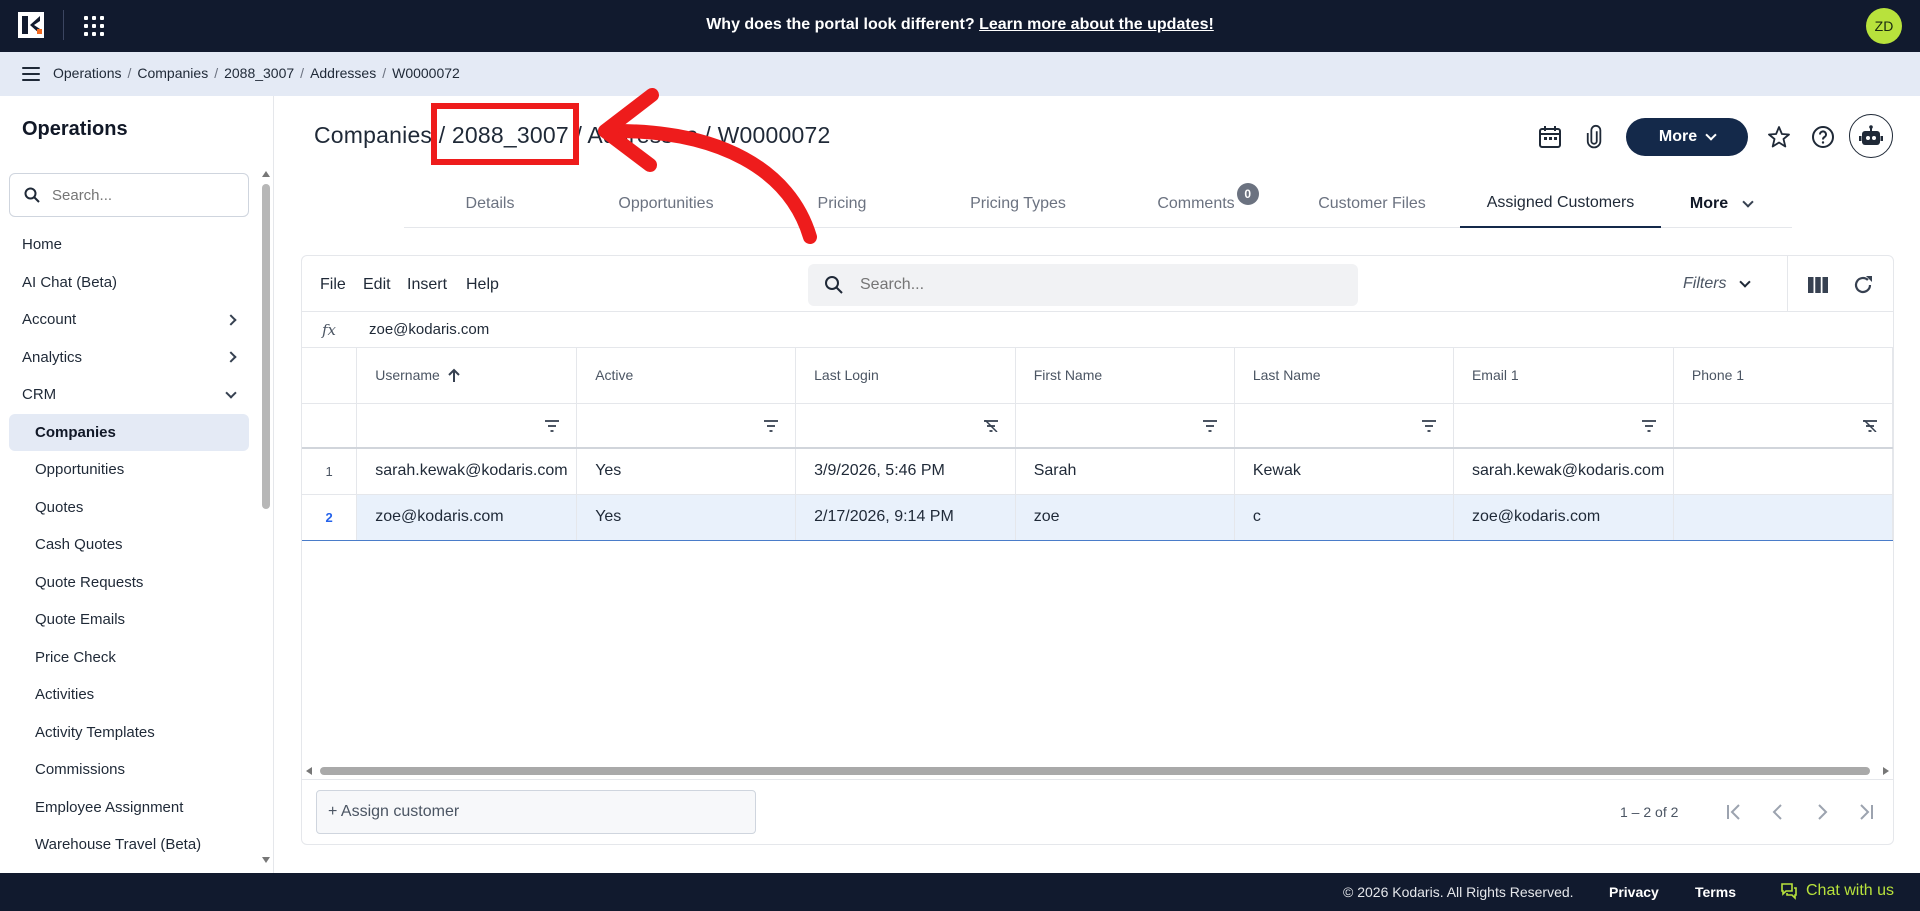 The image size is (1920, 911). What do you see at coordinates (1884, 26) in the screenshot?
I see `user-avatar: ZD` at bounding box center [1884, 26].